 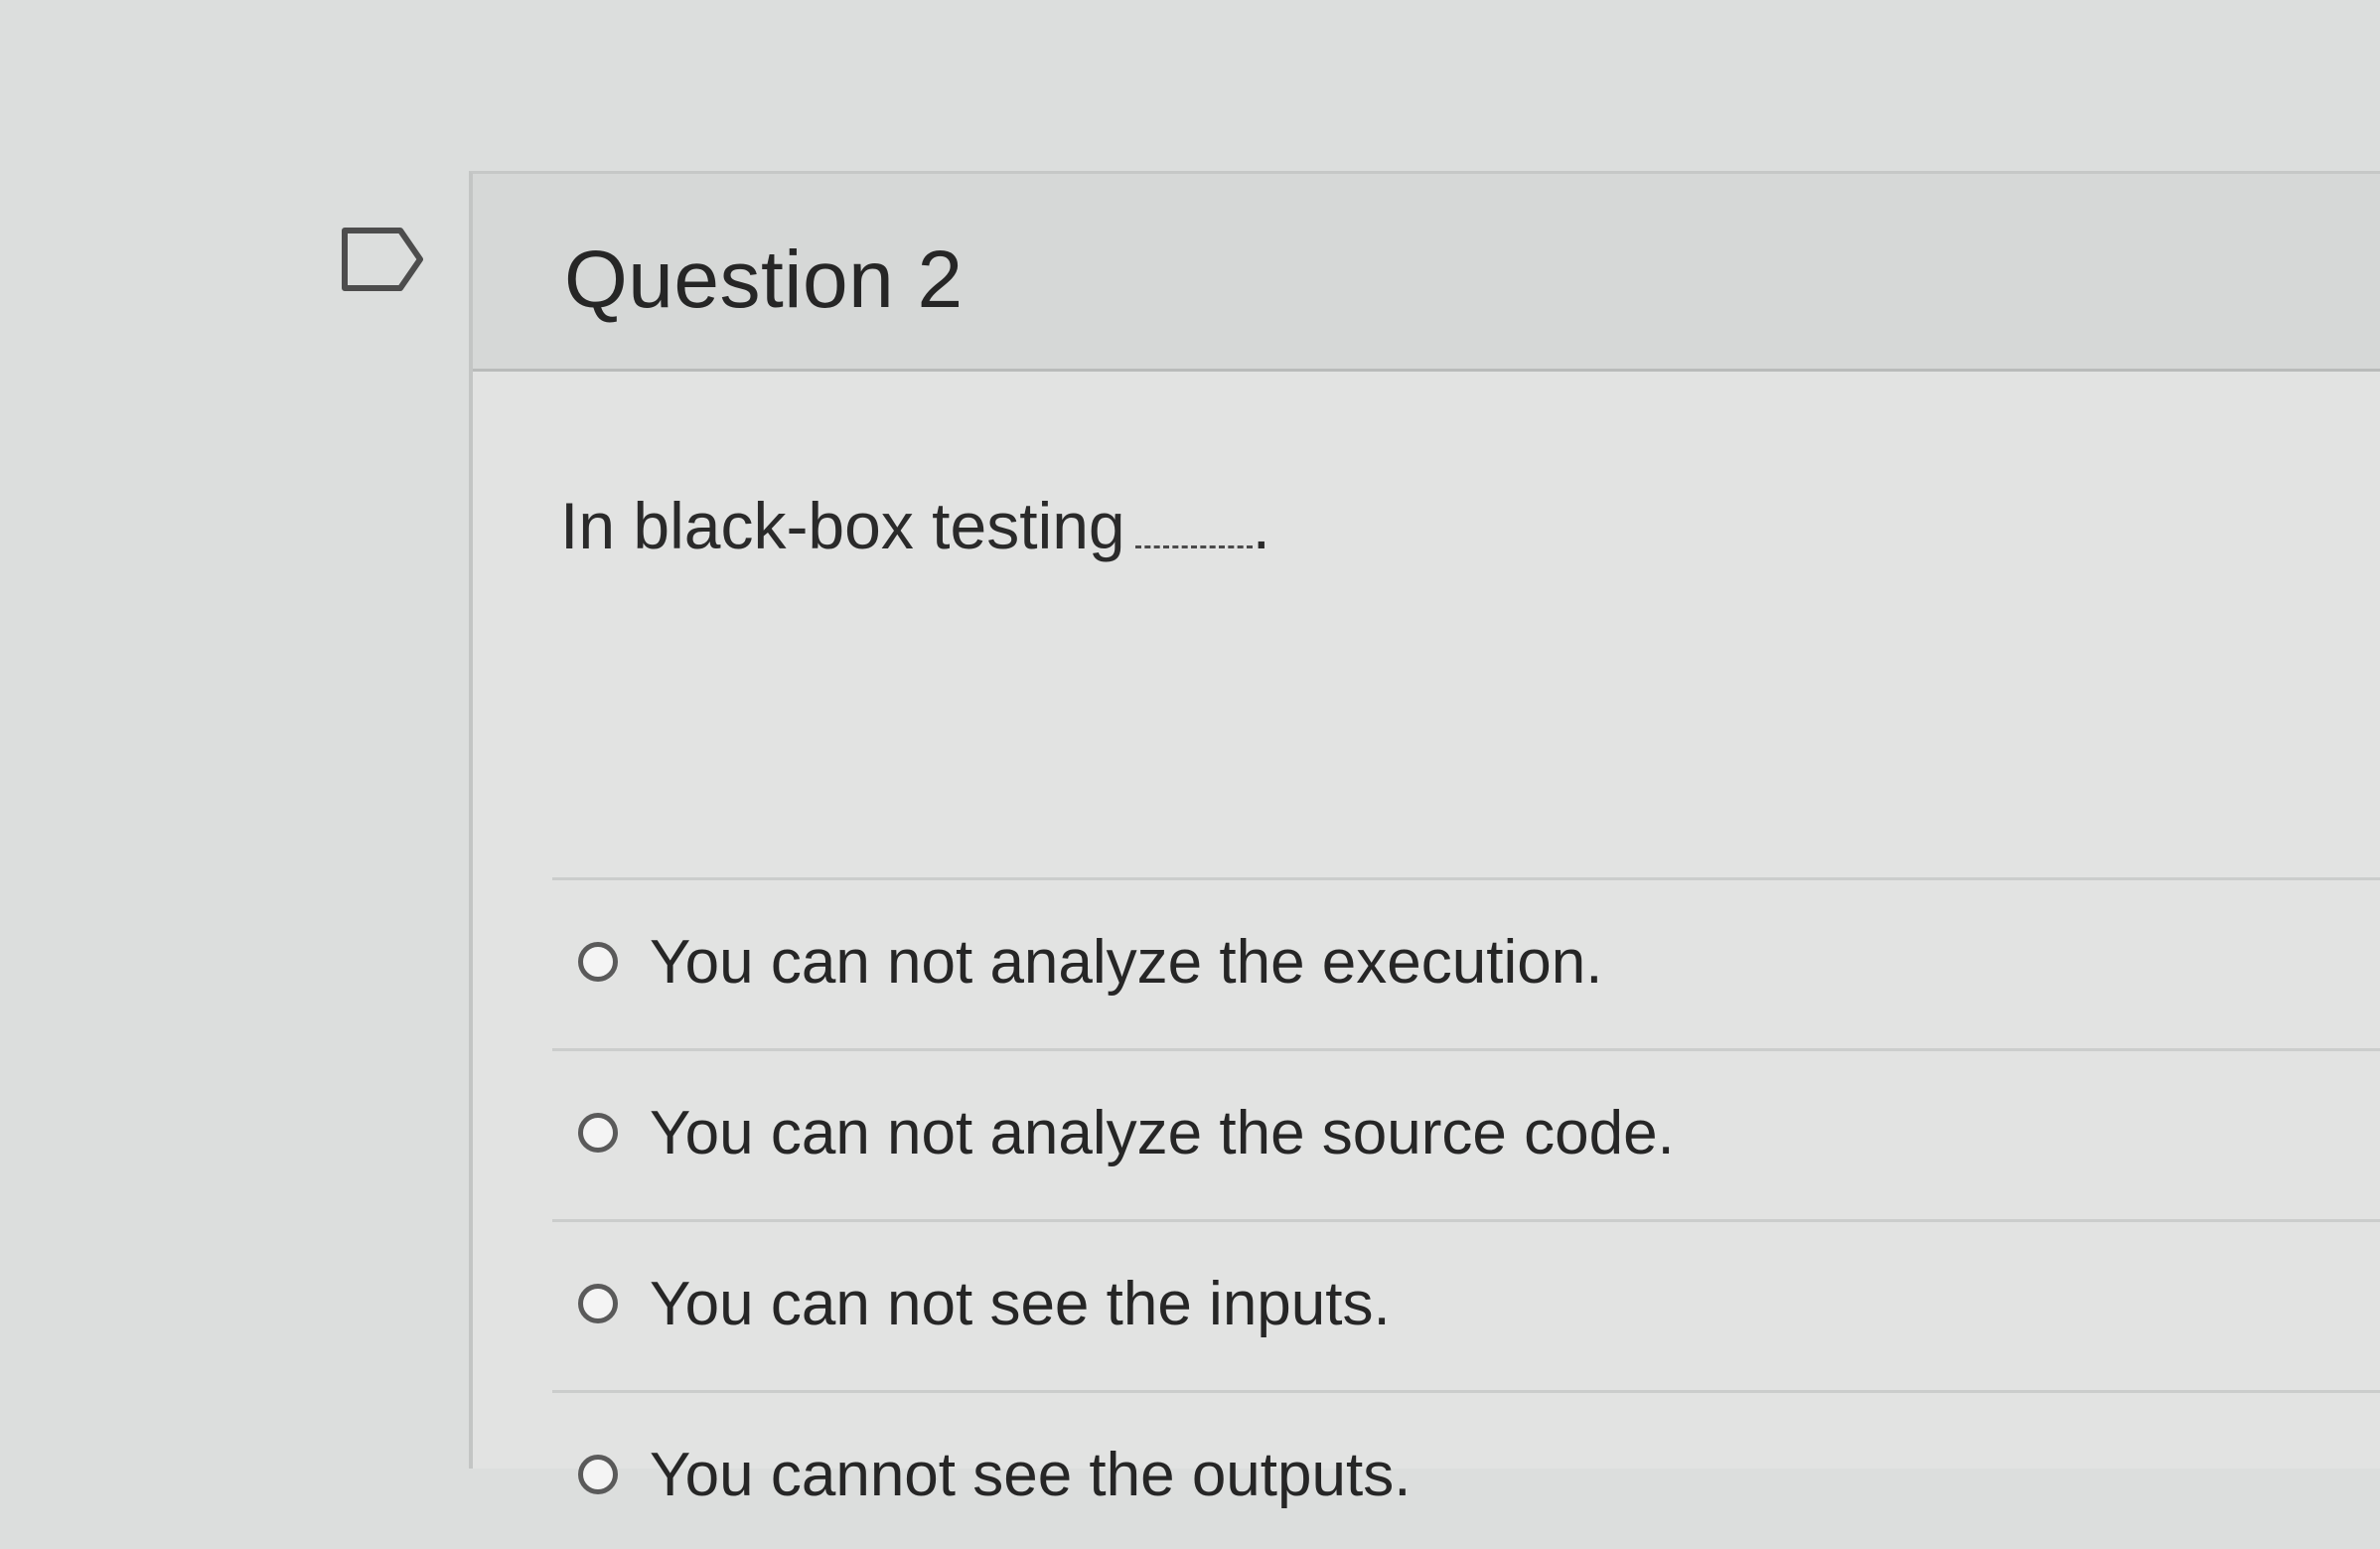 What do you see at coordinates (842, 525) in the screenshot?
I see `question-prompt: In black-box testing` at bounding box center [842, 525].